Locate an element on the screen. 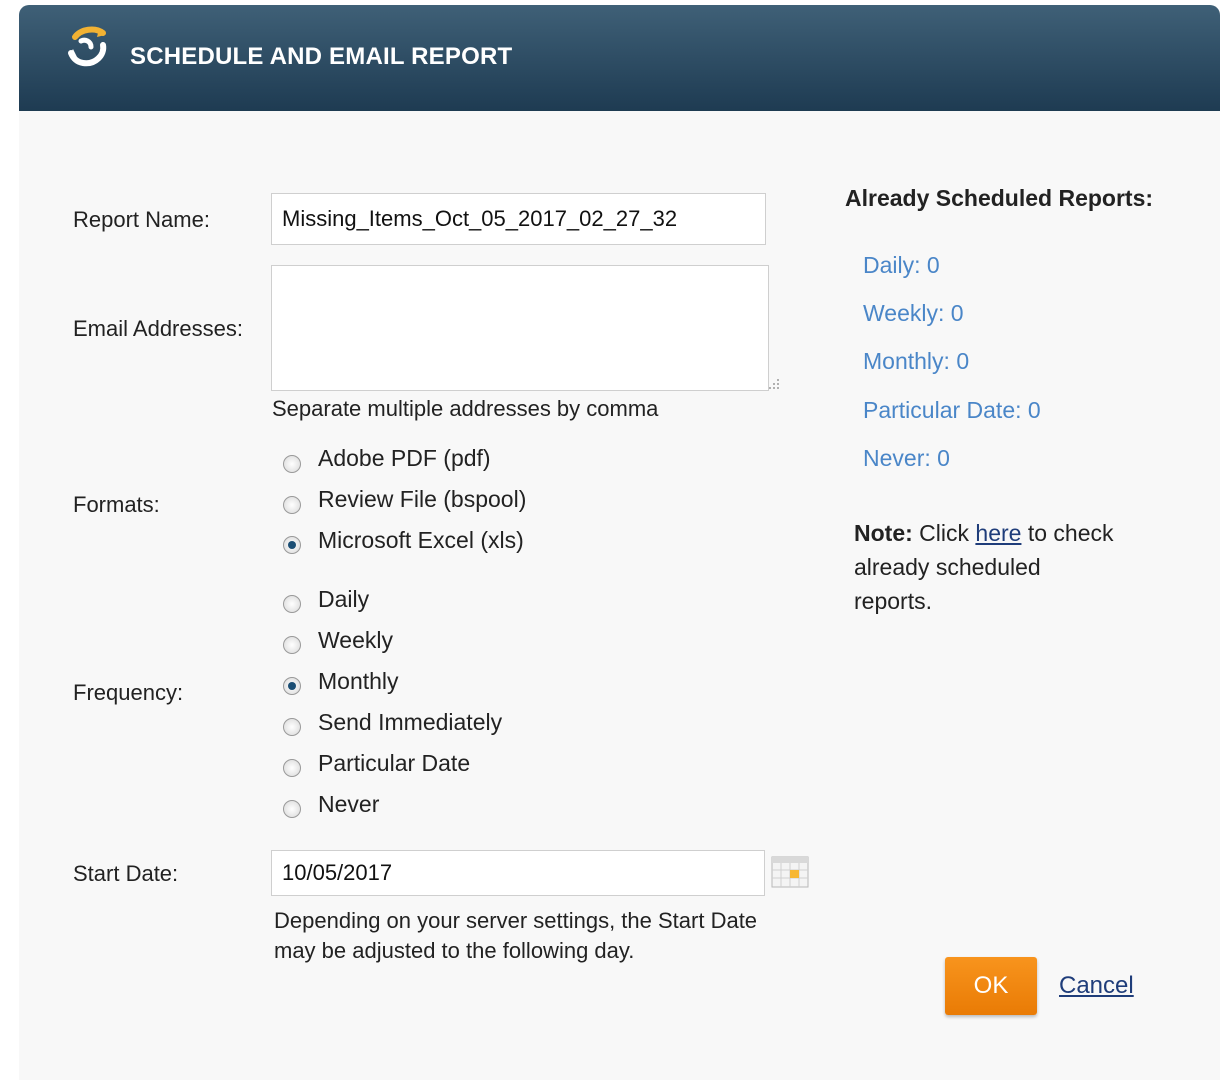 Image resolution: width=1220 pixels, height=1080 pixels. format-pdf-label: Adobe PDF (pdf) is located at coordinates (404, 458).